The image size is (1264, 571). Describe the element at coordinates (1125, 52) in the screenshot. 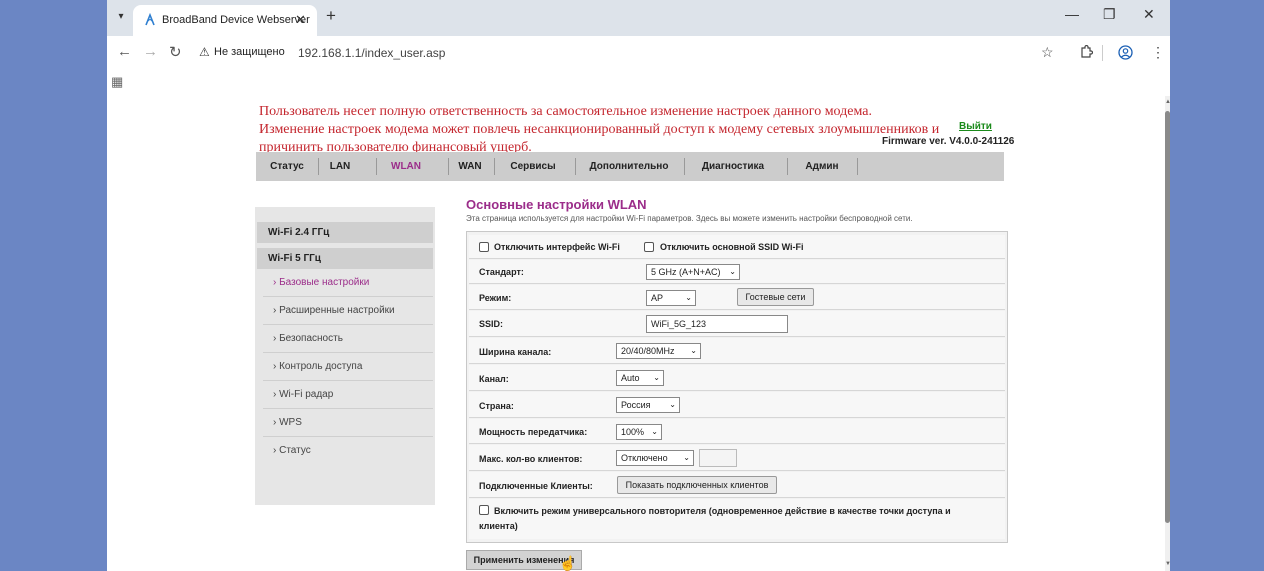

I see `profile-icon` at that location.